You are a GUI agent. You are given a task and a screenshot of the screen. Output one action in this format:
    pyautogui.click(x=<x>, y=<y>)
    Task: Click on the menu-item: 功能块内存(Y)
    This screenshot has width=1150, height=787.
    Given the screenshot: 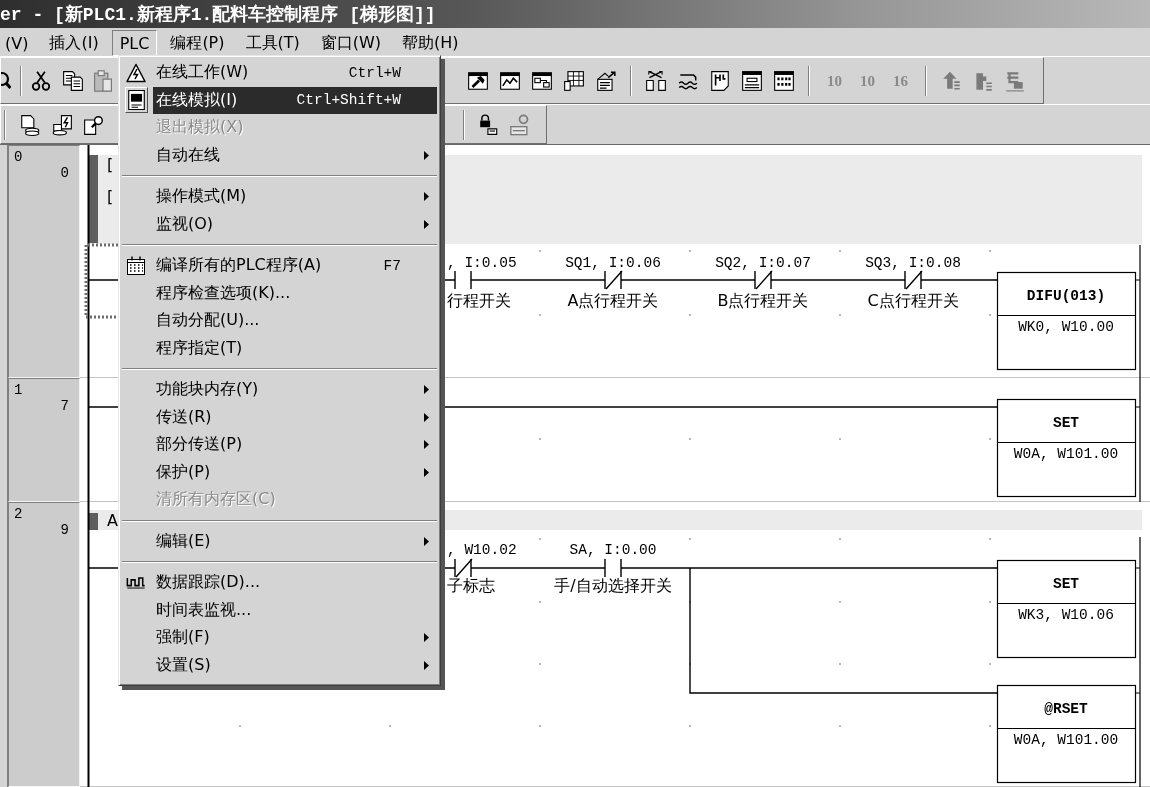 What is the action you would take?
    pyautogui.click(x=295, y=390)
    